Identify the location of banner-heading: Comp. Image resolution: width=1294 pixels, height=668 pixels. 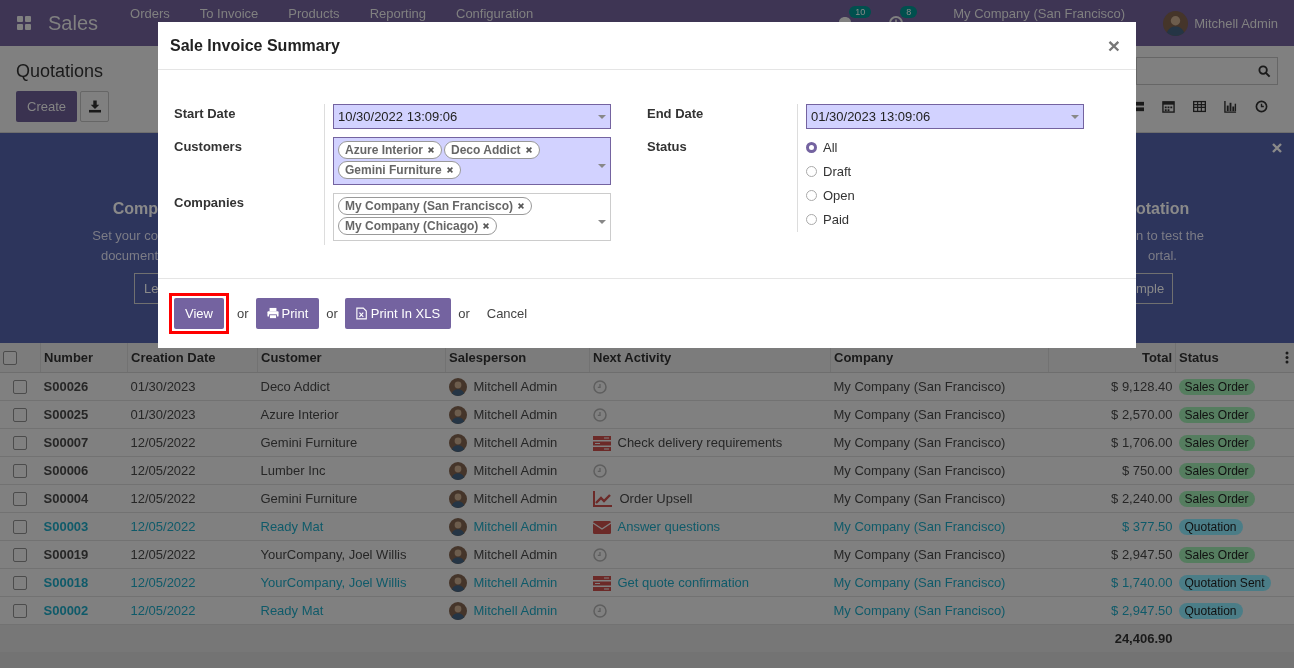
(135, 209).